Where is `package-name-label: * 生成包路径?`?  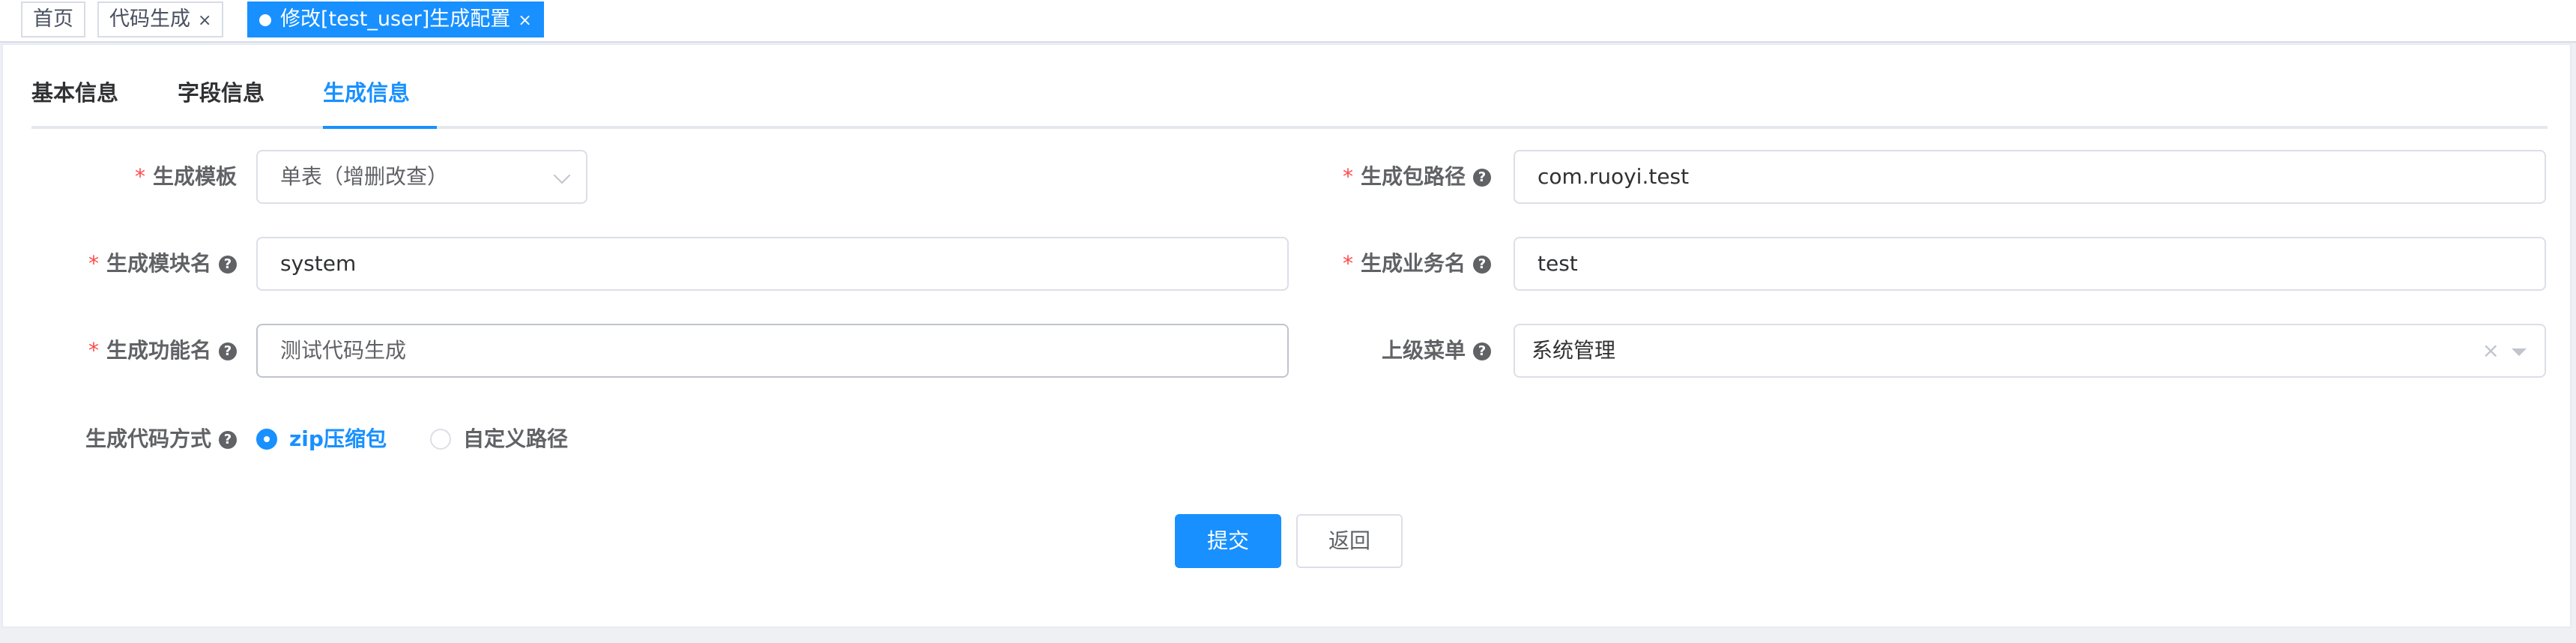 package-name-label: * 生成包路径? is located at coordinates (1417, 177).